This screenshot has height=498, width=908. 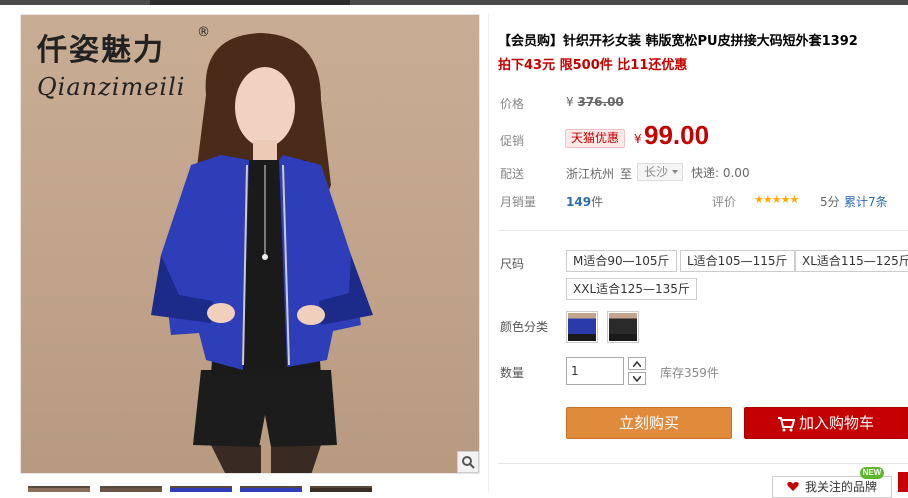 What do you see at coordinates (638, 139) in the screenshot?
I see `promo-currency-symbol: ¥` at bounding box center [638, 139].